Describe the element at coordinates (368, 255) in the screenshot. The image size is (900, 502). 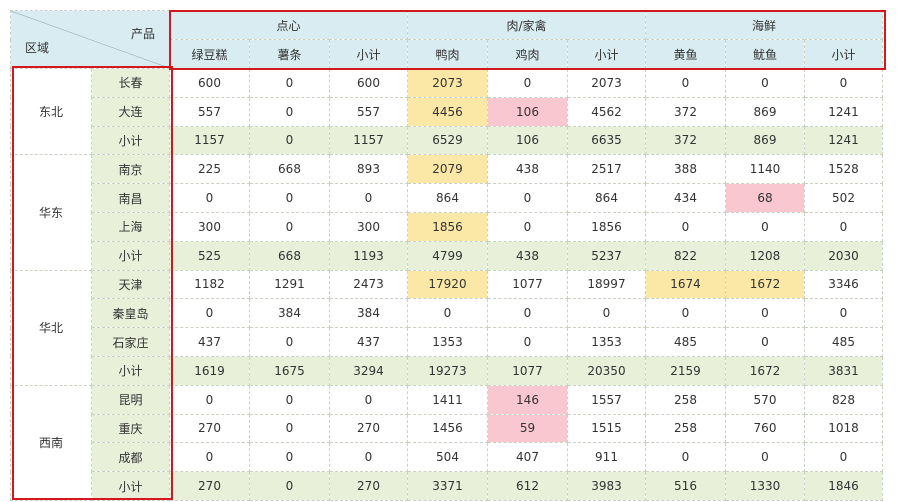
I see `value-cell: 1193` at that location.